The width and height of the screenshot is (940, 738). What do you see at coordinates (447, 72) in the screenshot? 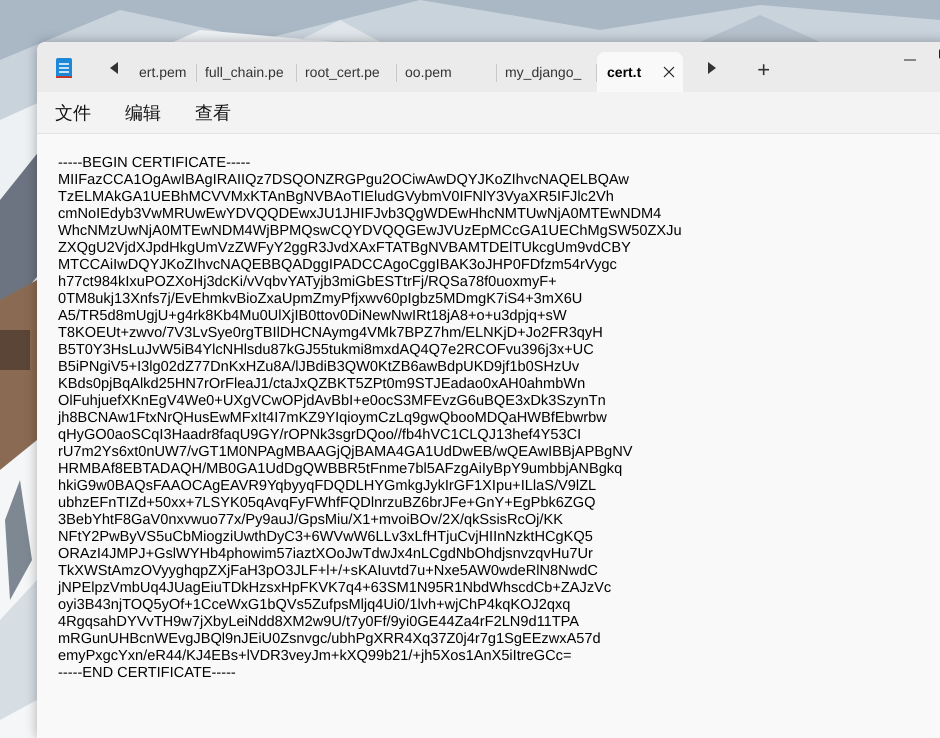
I see `file-tab: oo.pem` at bounding box center [447, 72].